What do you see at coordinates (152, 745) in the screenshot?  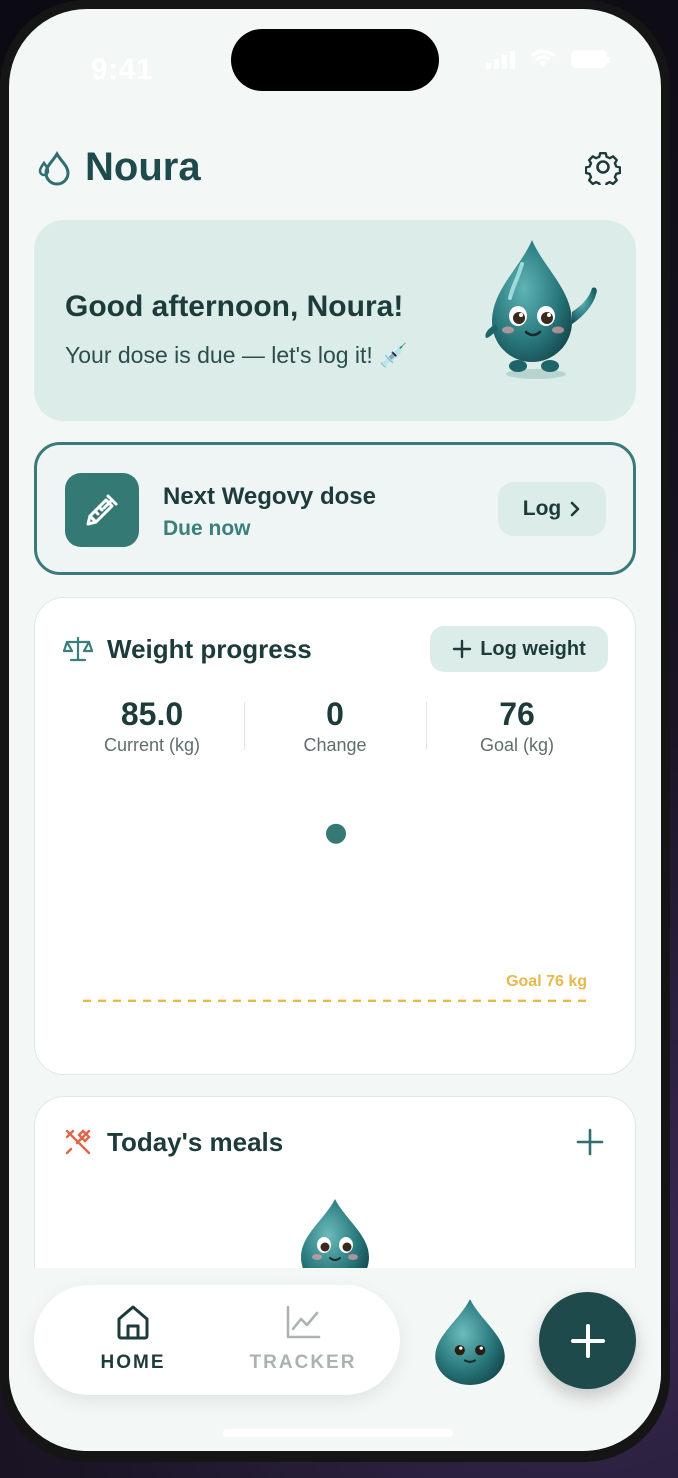 I see `stat-label: Current (kg)` at bounding box center [152, 745].